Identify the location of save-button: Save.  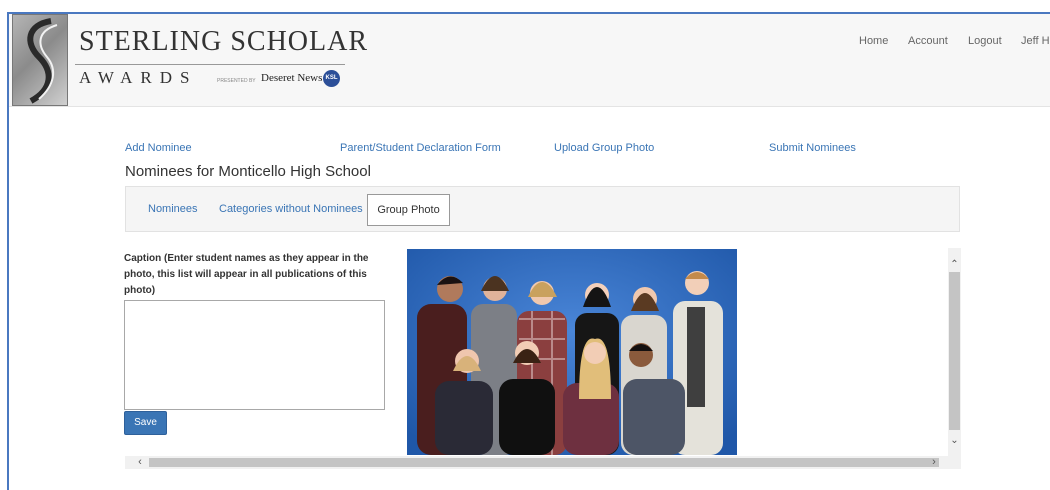
(145, 423).